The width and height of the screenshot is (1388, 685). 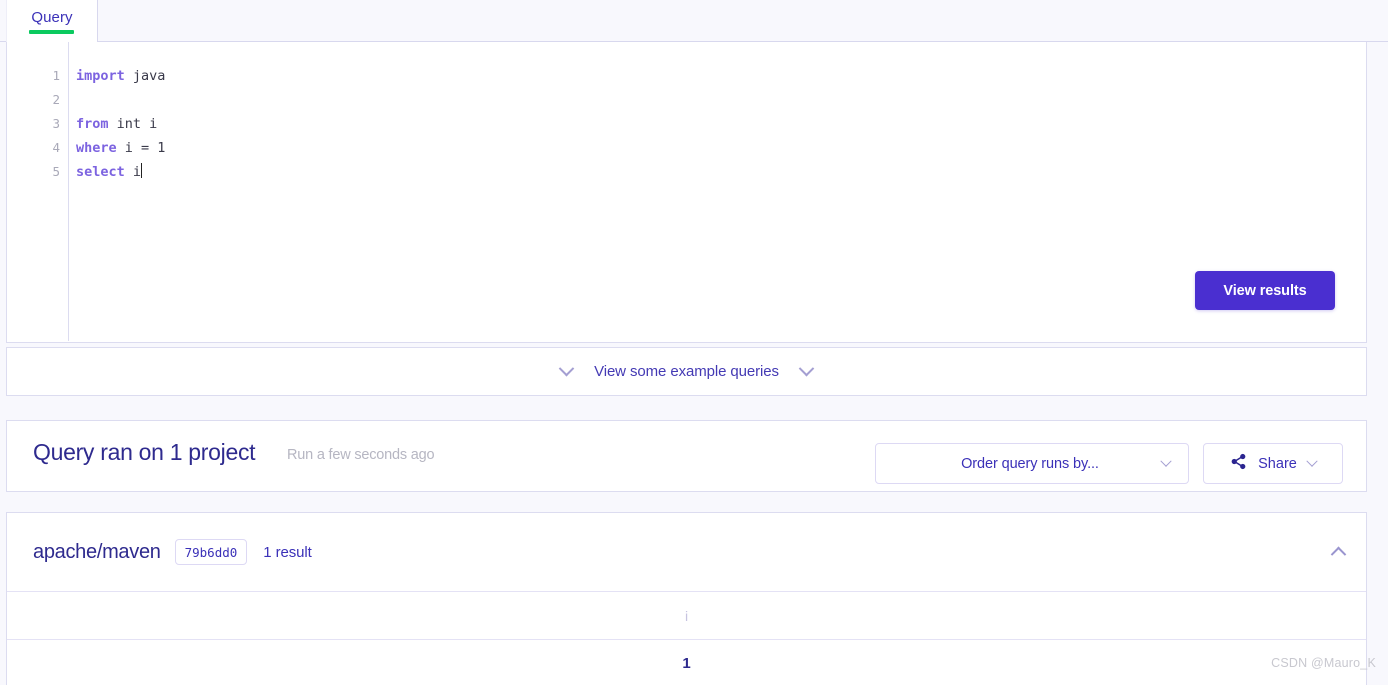 I want to click on table-cell: 1, so click(x=686, y=664).